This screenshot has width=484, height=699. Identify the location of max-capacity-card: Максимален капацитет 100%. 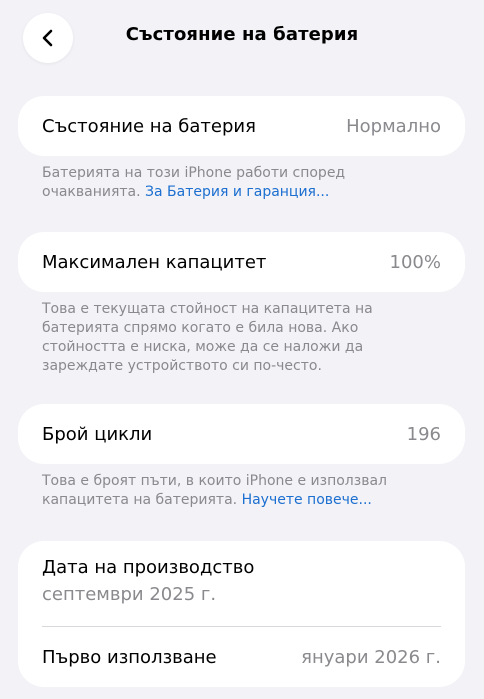
(241, 262).